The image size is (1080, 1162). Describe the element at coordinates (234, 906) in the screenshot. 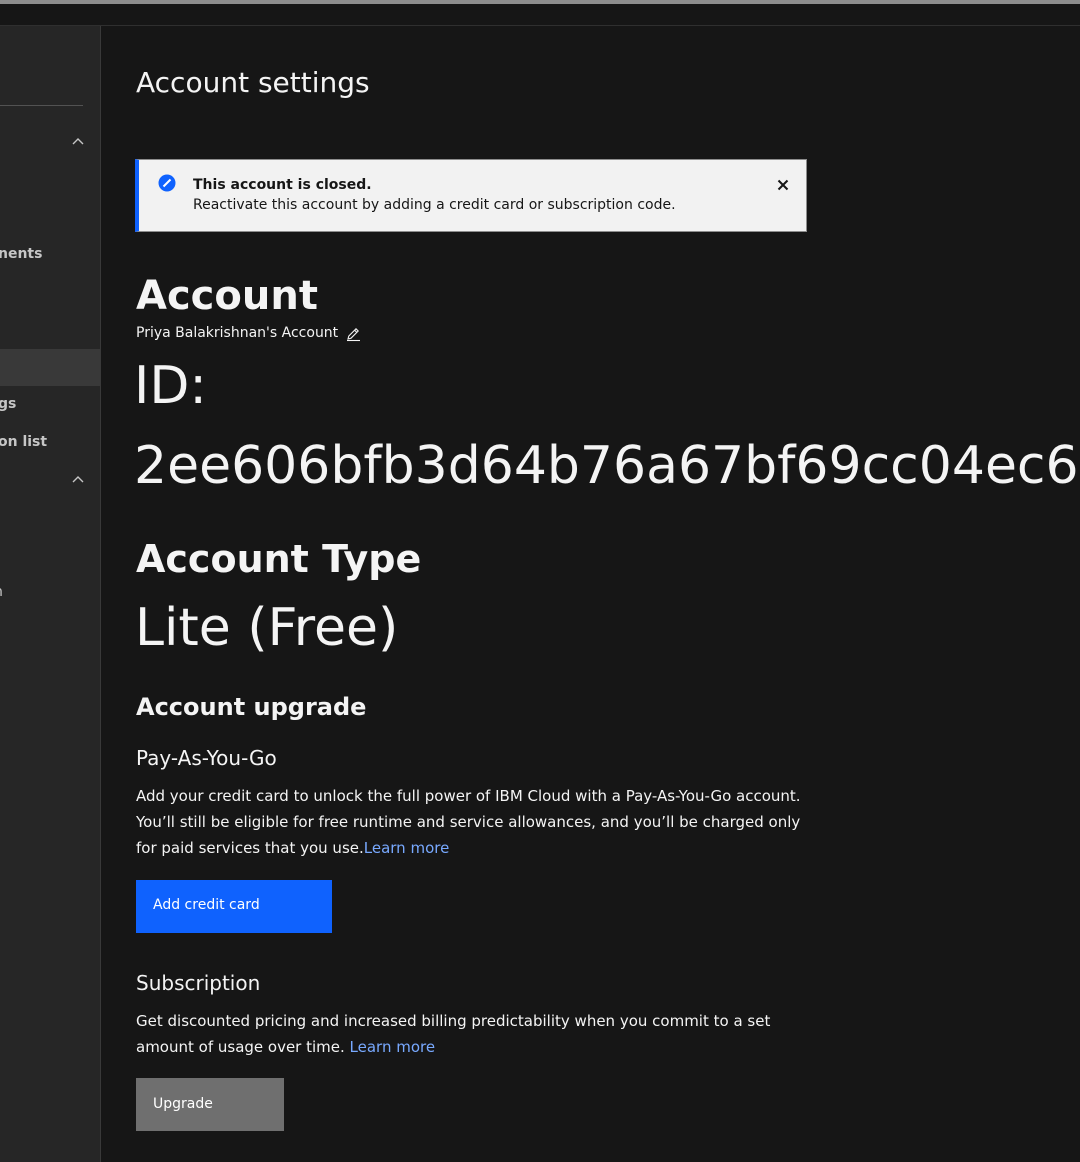

I see `add-credit-card-button: Add credit card` at that location.